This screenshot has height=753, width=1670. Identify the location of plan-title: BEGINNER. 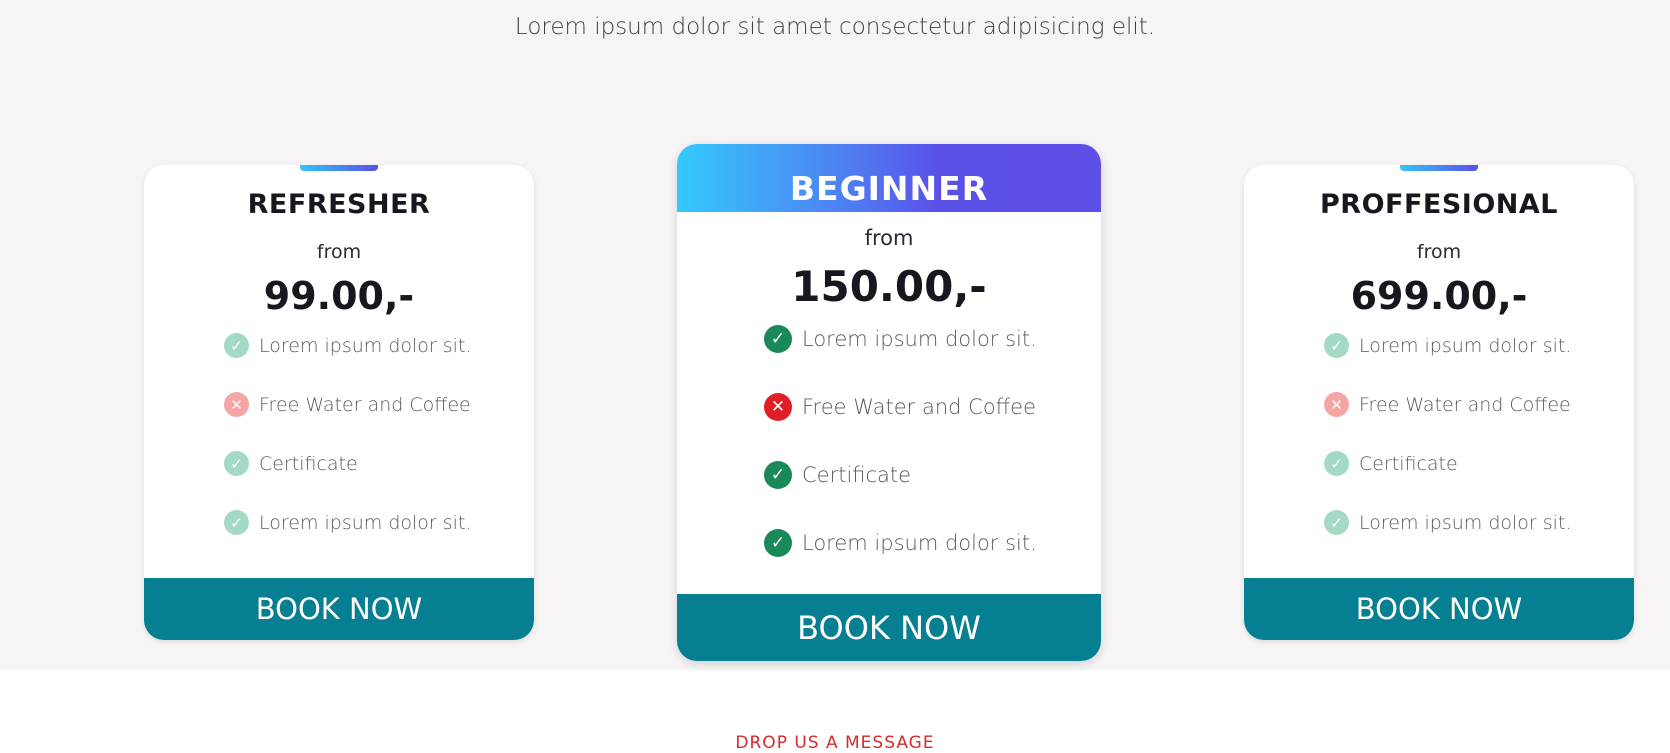
(889, 188).